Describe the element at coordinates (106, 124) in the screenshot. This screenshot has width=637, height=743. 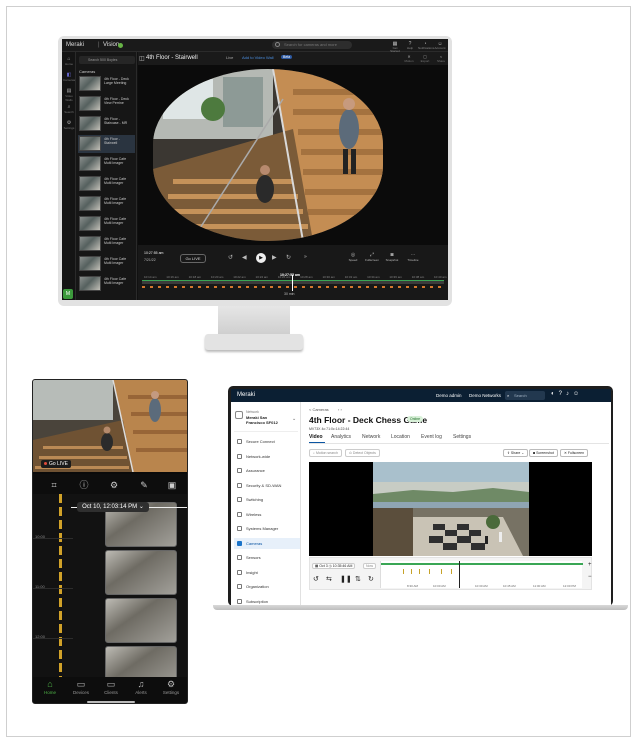
I see `camera-list-item: 4th Floor - Staircase - MR` at that location.